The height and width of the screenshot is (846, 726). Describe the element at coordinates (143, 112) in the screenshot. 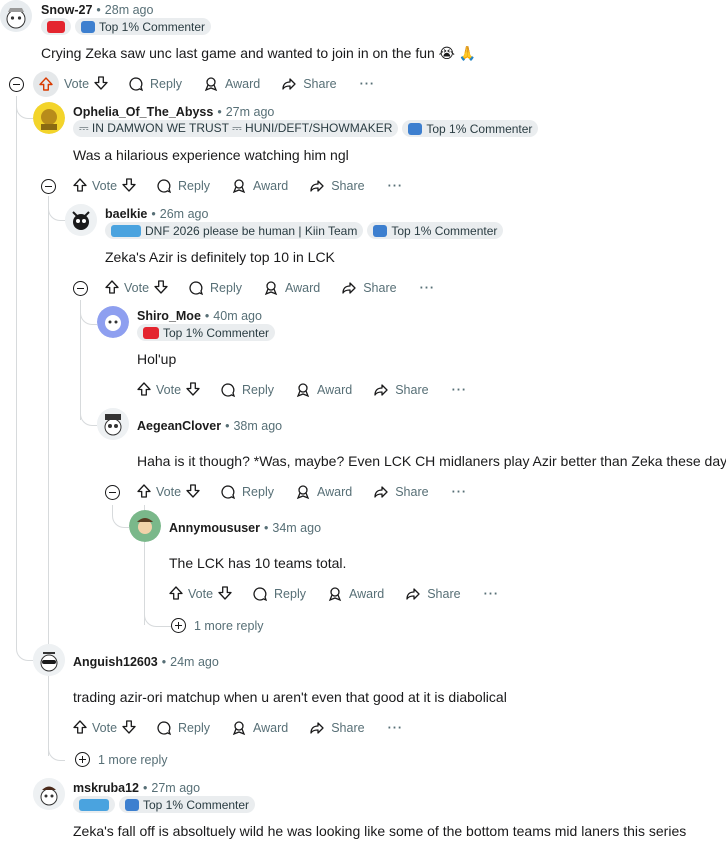

I see `username: Ophelia_Of_The_Abyss` at that location.